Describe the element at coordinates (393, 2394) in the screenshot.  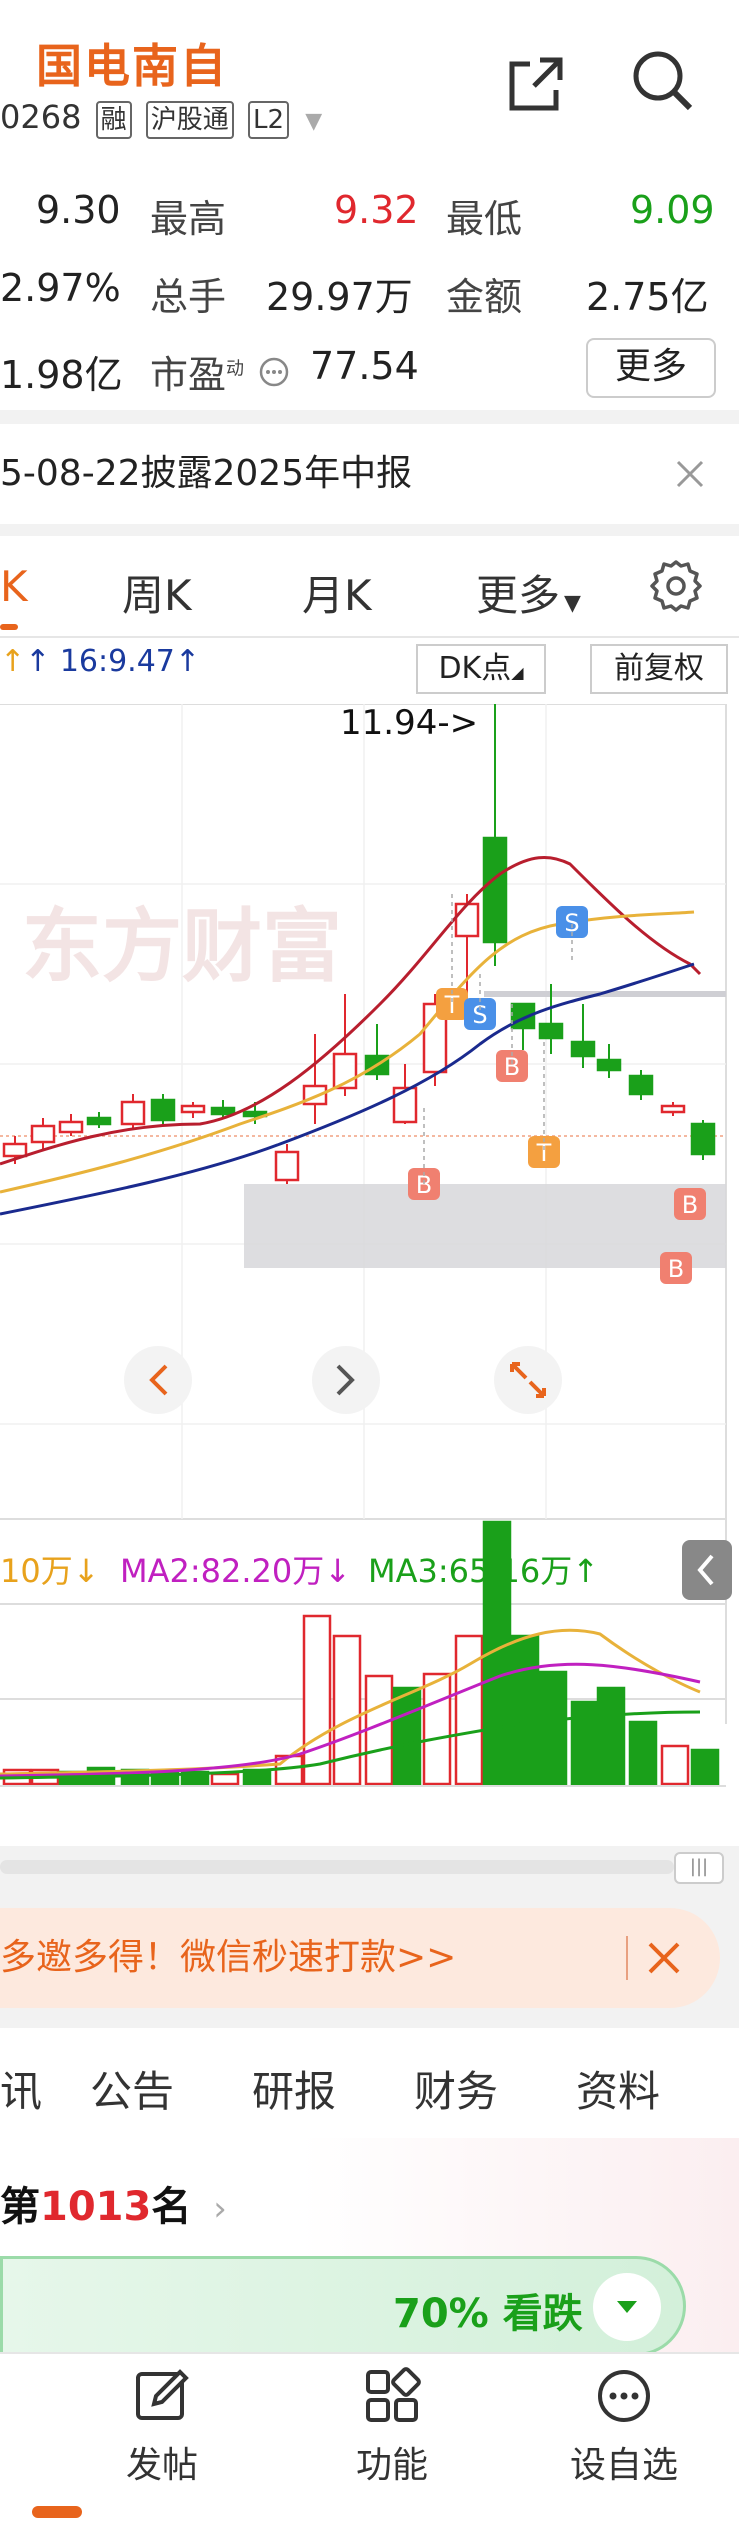
I see `grid-icon` at that location.